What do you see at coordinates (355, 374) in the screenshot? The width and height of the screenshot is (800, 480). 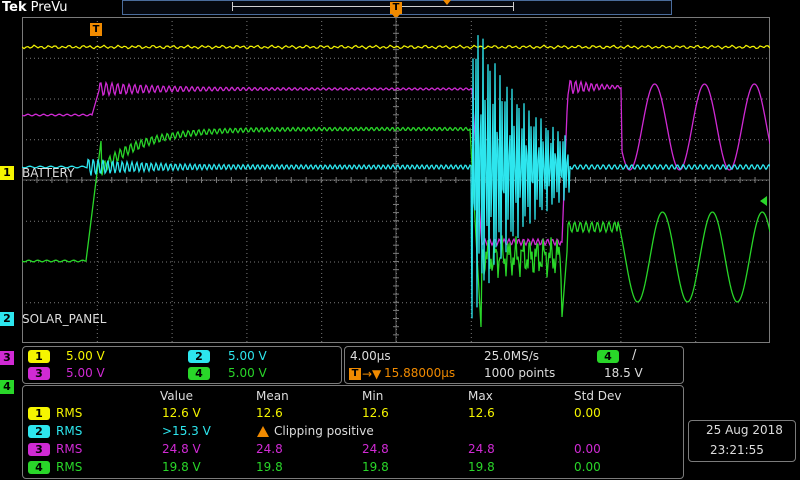 I see `trigger-position-icon: T` at bounding box center [355, 374].